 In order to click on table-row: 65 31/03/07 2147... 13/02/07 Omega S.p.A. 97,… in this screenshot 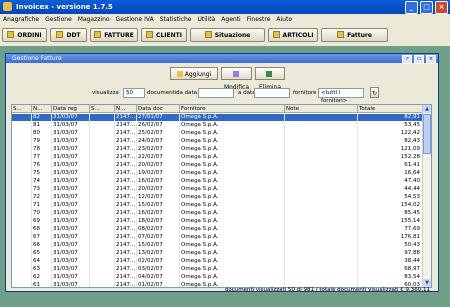, I will do `click(217, 253)`.